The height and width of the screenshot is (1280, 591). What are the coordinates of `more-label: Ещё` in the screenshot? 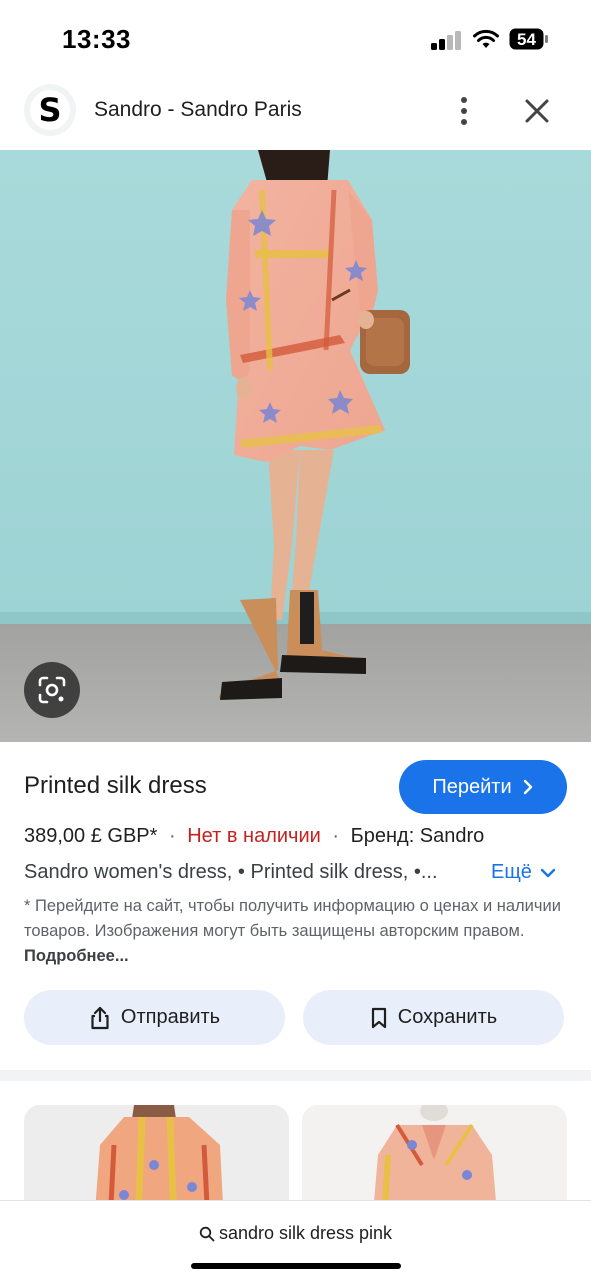 It's located at (511, 872).